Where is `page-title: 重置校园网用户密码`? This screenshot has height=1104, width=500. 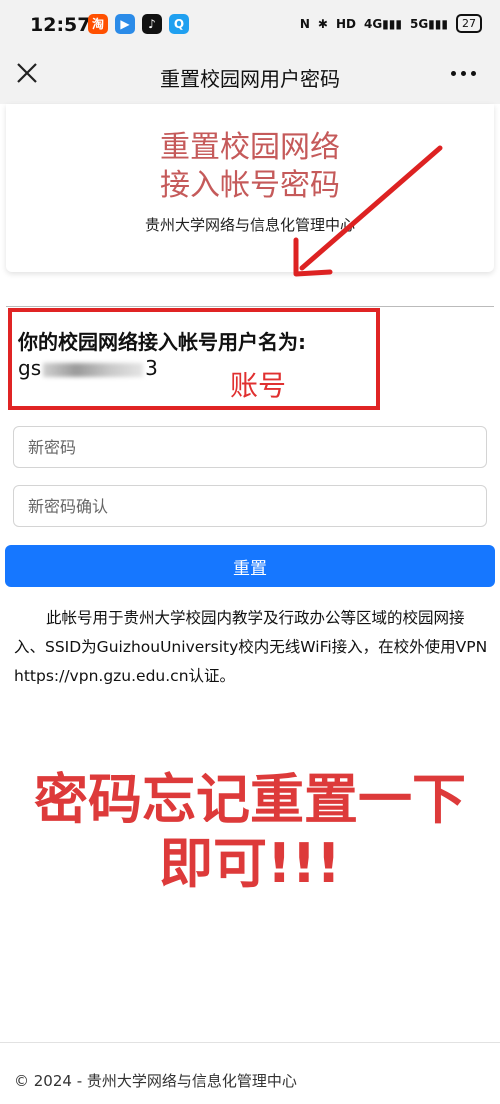 page-title: 重置校园网用户密码 is located at coordinates (250, 79).